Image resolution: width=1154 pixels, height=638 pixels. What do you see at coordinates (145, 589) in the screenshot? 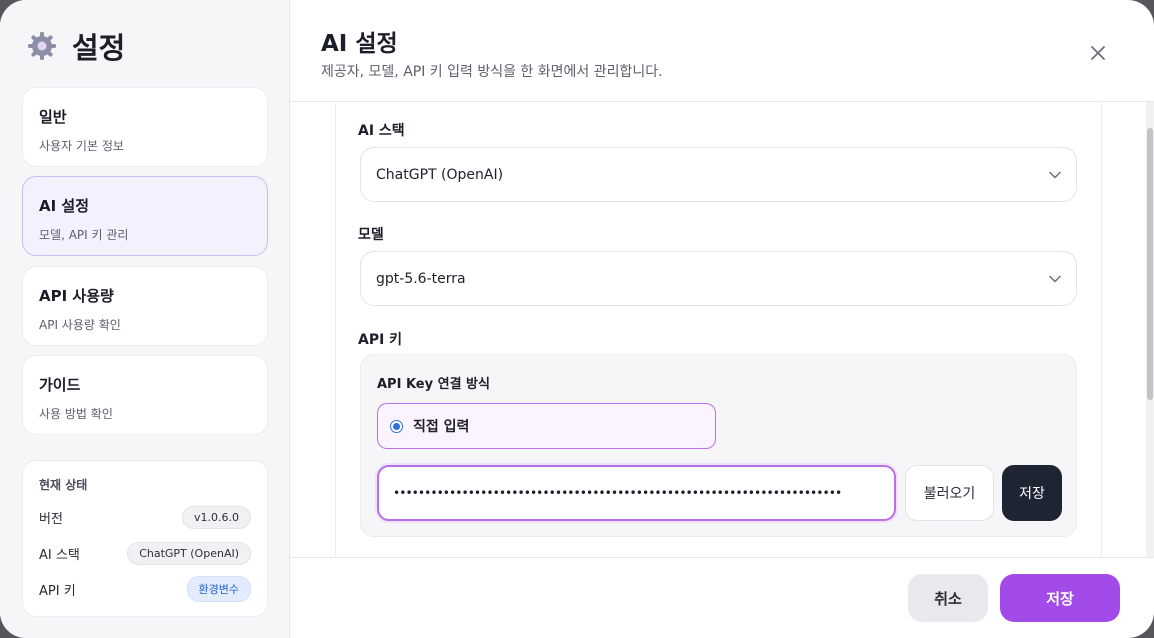
I see `status-row-api-key: API 키 환경변수` at bounding box center [145, 589].